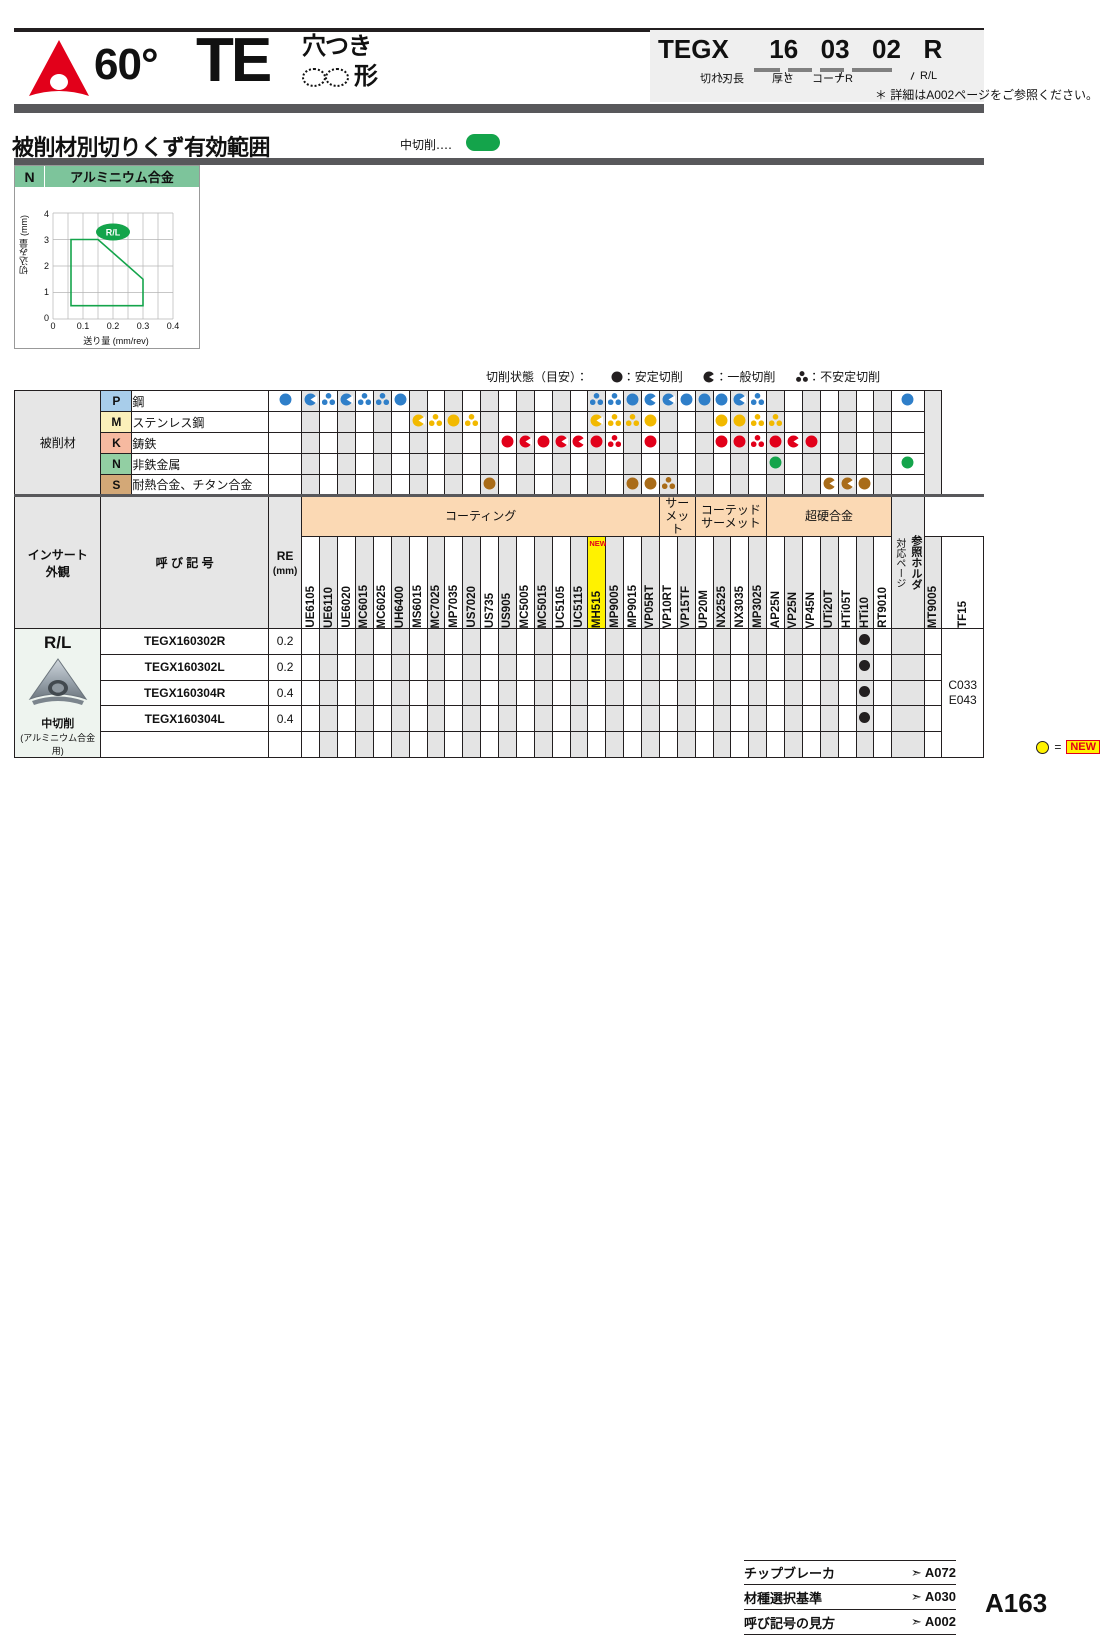  I want to click on footer-link-2: 呼び記号の見方 ➣ A002, so click(850, 1622).